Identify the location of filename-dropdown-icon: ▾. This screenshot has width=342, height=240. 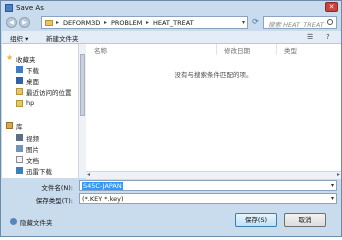
(332, 185).